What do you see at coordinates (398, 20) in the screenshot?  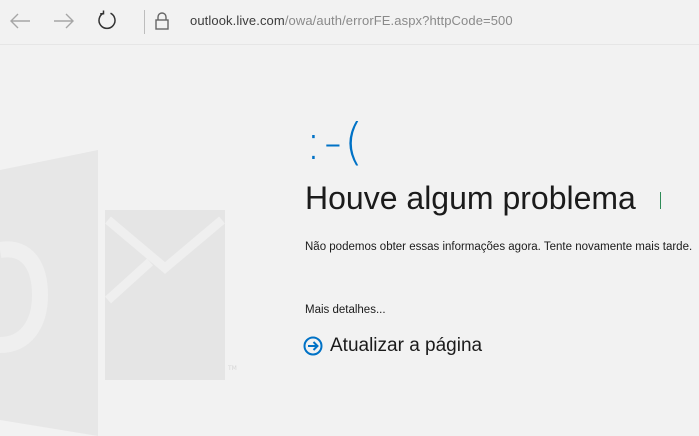 I see `url-path: /owa/auth/errorFE.aspx?httpCode=500` at bounding box center [398, 20].